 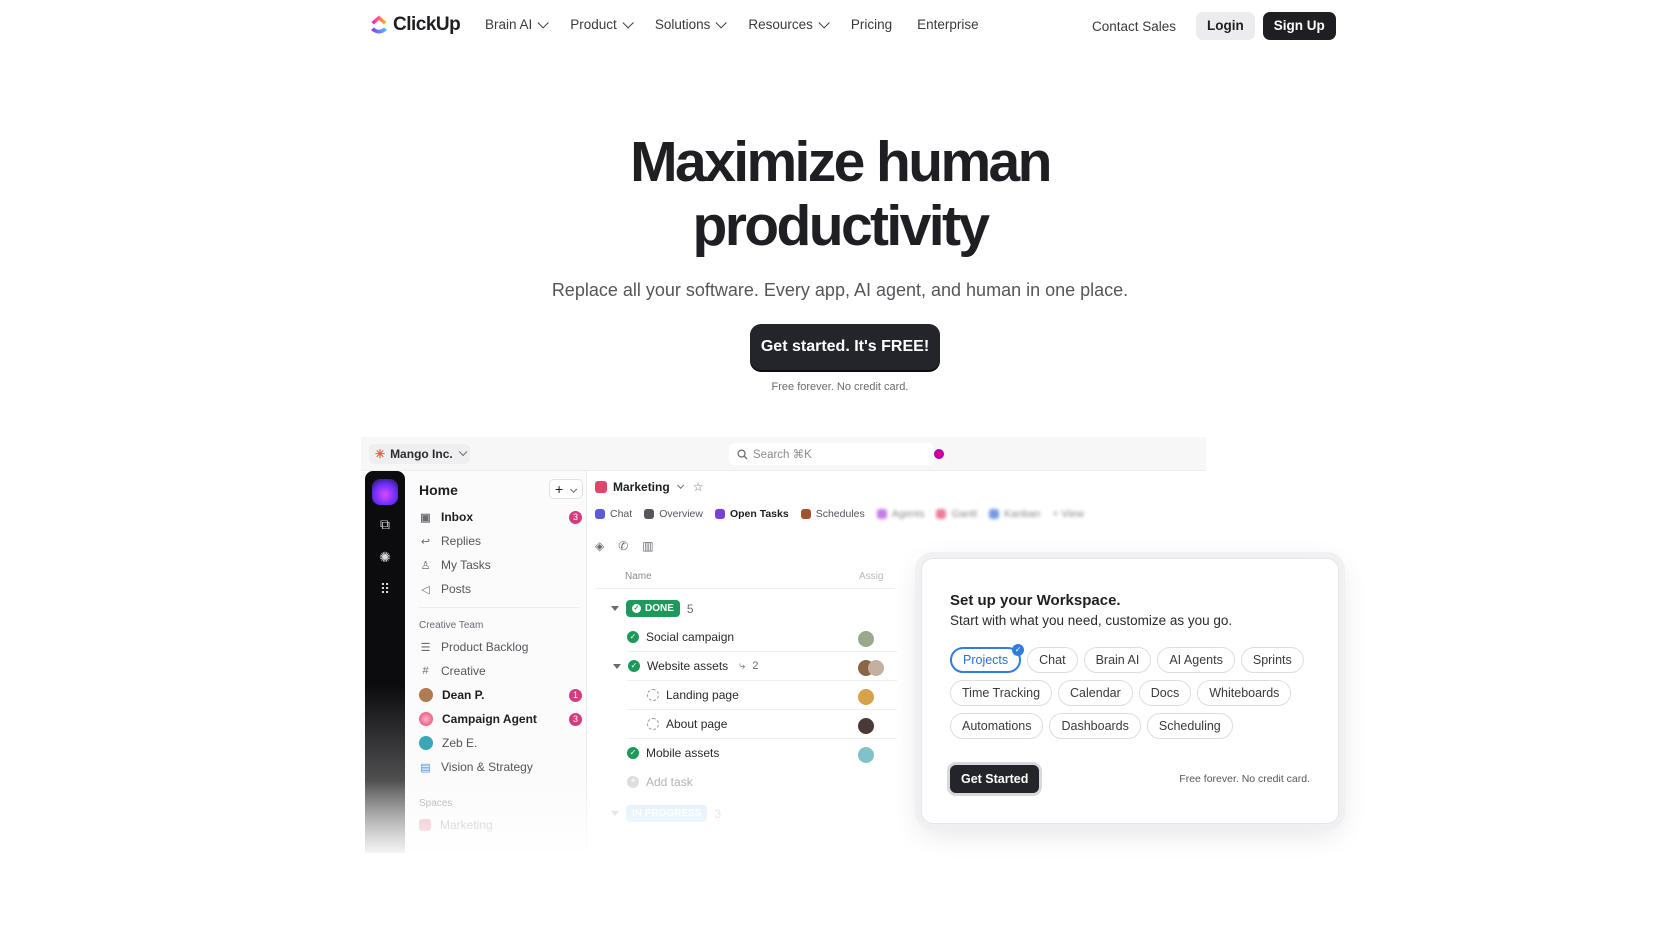 What do you see at coordinates (745, 588) in the screenshot?
I see `divider` at bounding box center [745, 588].